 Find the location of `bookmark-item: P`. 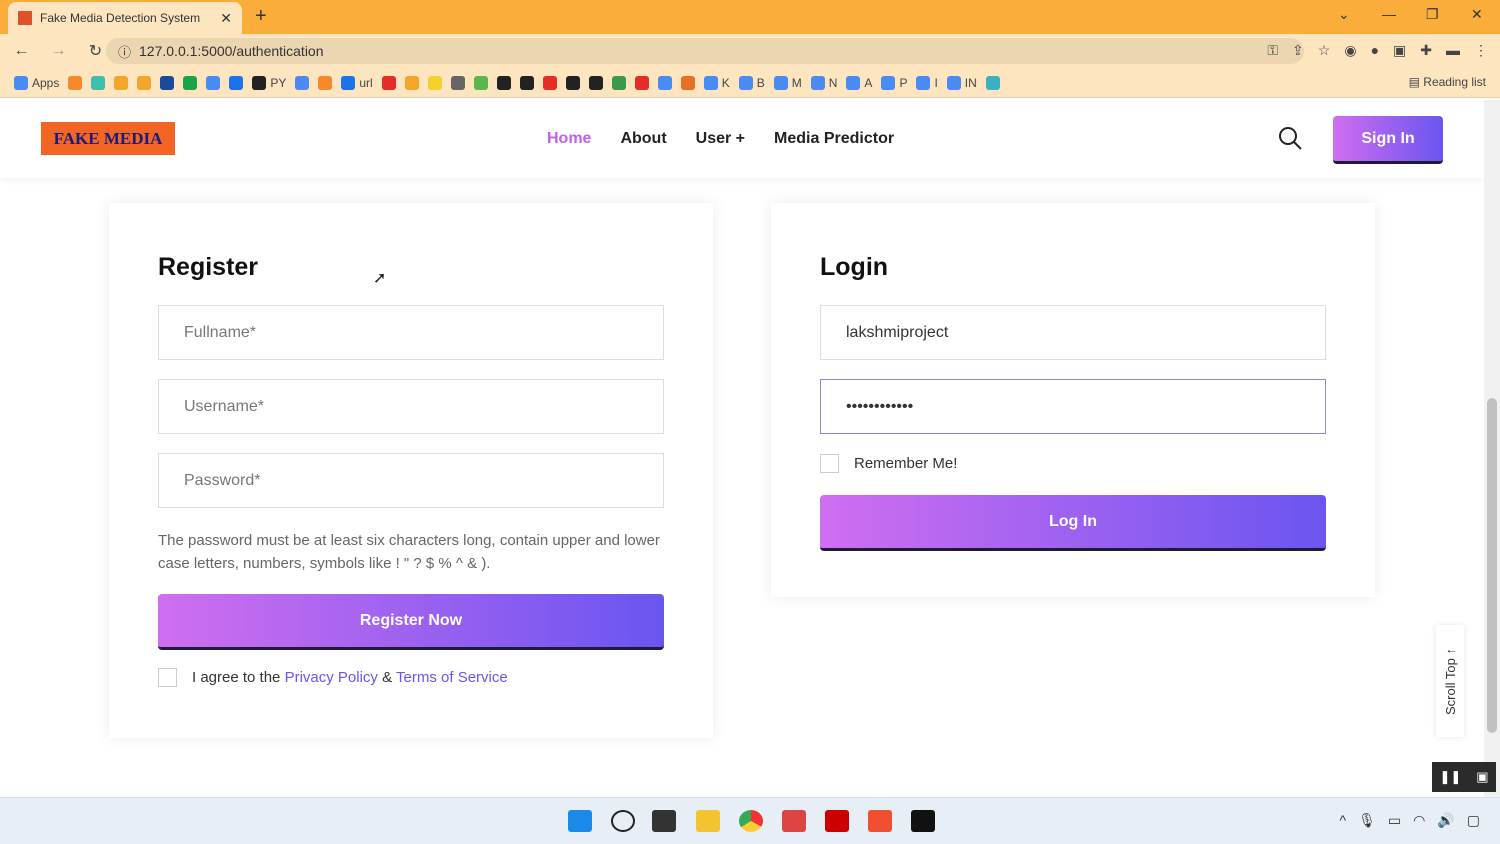

bookmark-item: P is located at coordinates (894, 82).